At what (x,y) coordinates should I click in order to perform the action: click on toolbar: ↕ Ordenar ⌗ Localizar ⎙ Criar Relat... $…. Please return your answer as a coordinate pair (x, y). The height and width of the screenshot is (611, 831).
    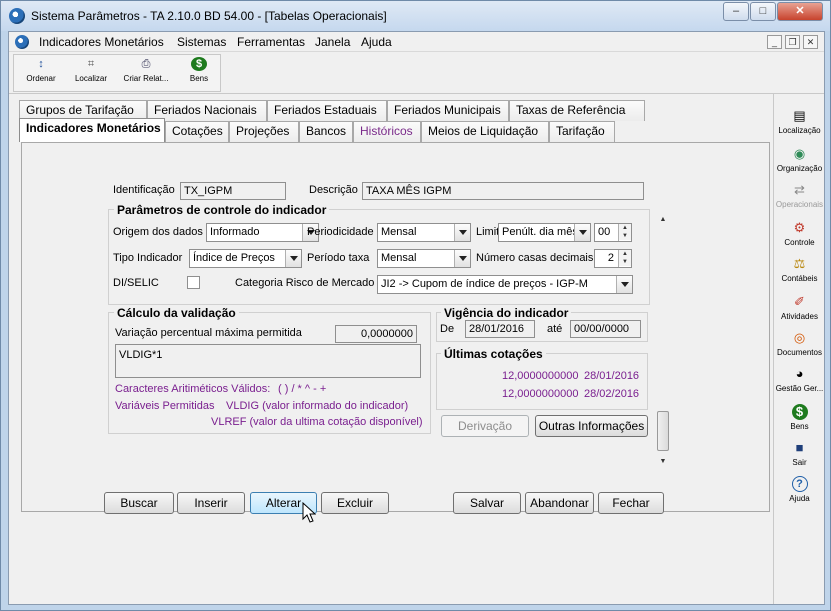
    Looking at the image, I should click on (416, 73).